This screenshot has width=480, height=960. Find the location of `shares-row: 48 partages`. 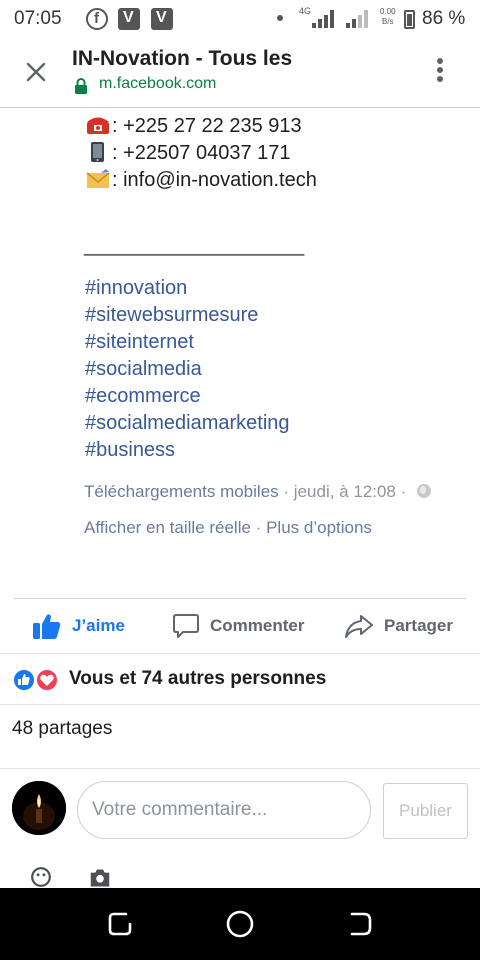

shares-row: 48 partages is located at coordinates (240, 737).